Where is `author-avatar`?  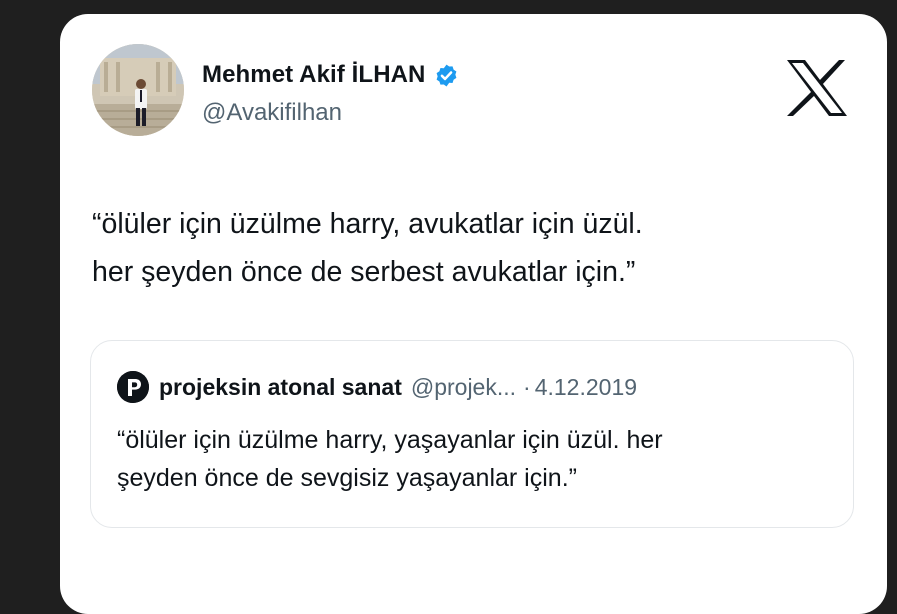 author-avatar is located at coordinates (138, 90).